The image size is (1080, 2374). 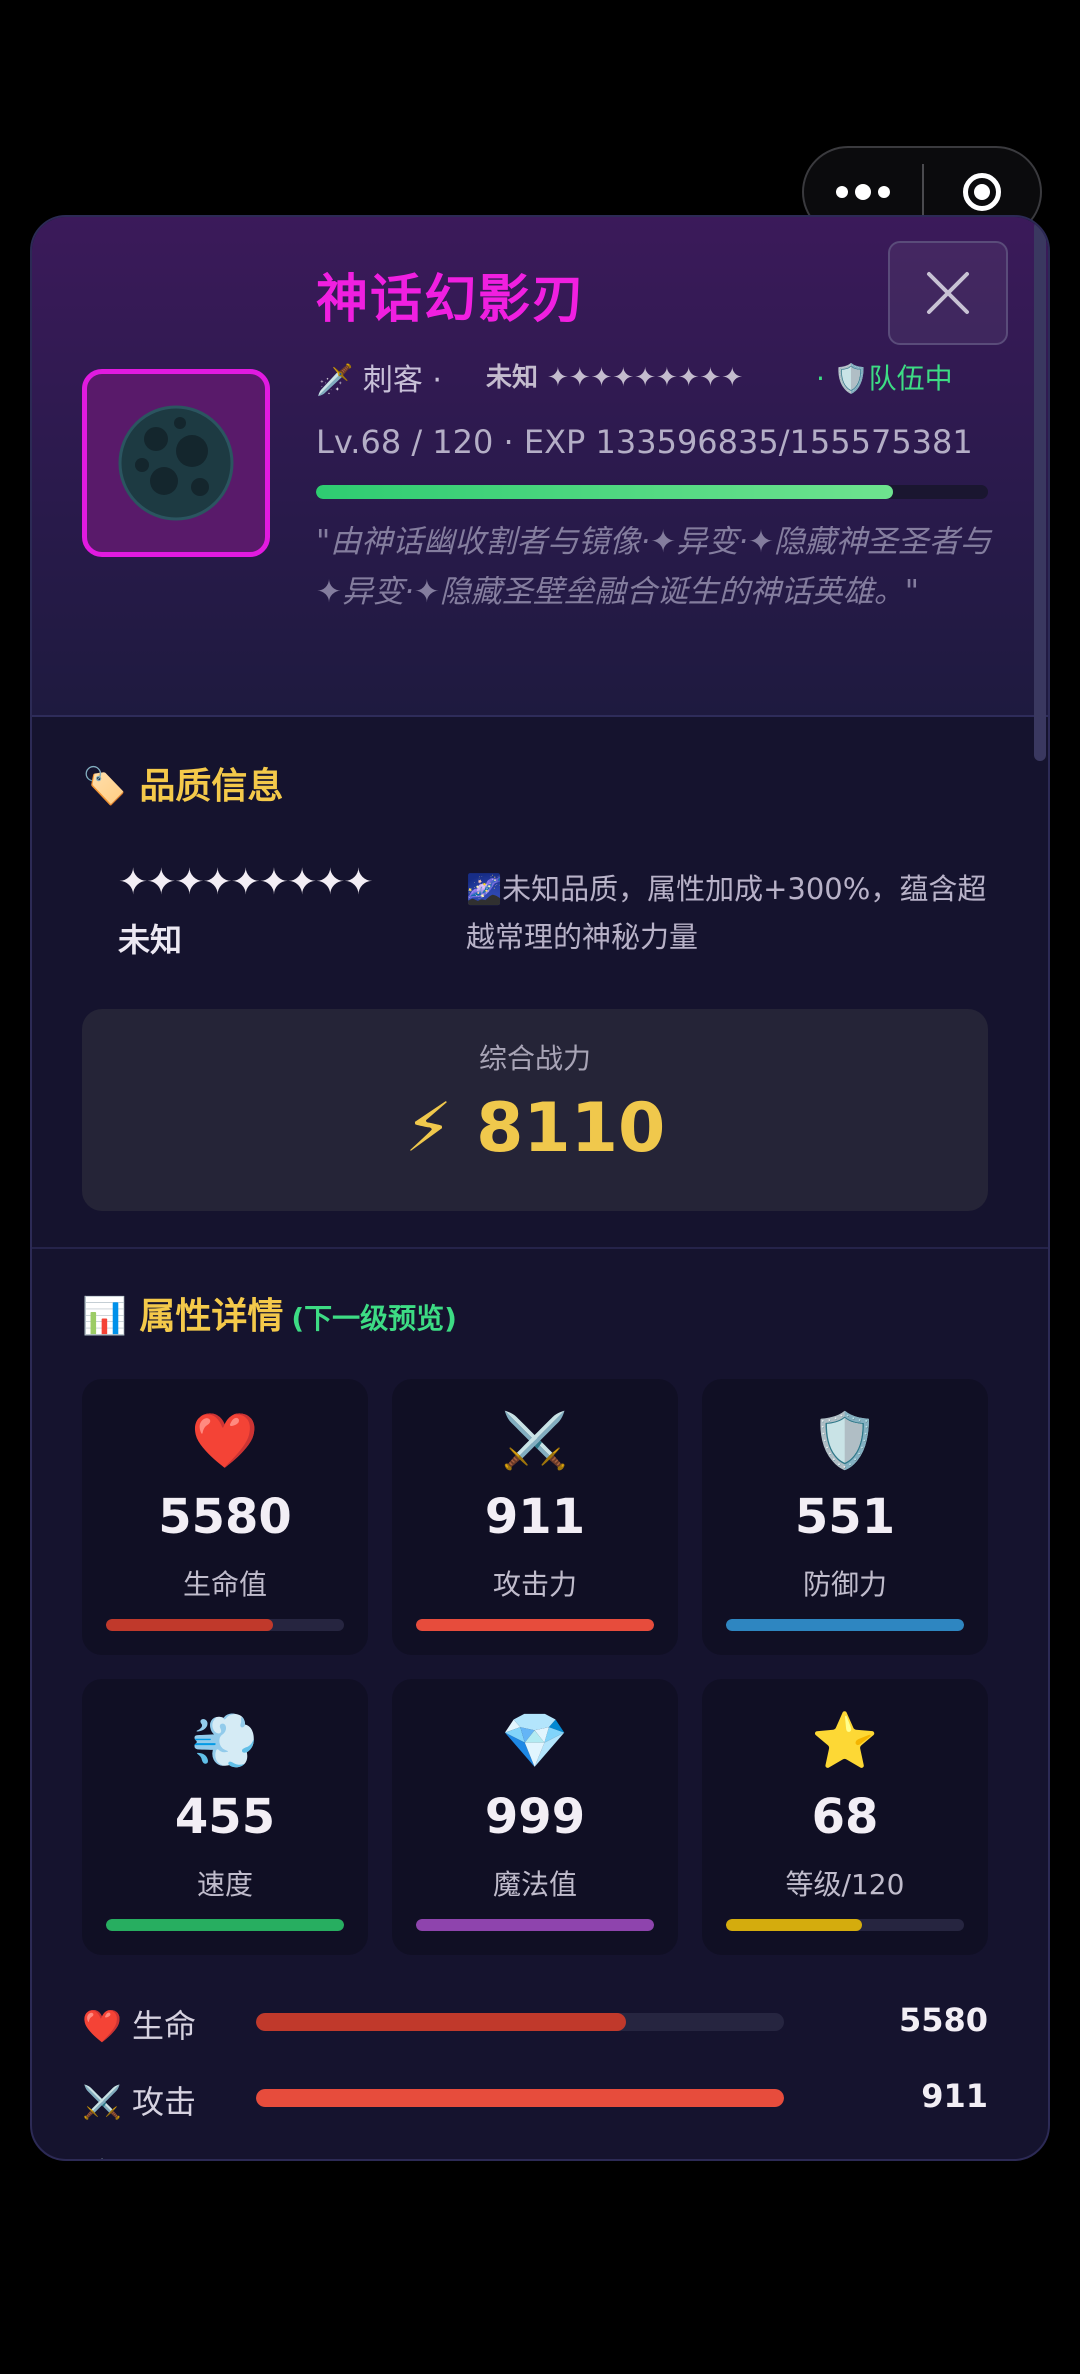 What do you see at coordinates (845, 1440) in the screenshot?
I see `shield-icon: 🛡️` at bounding box center [845, 1440].